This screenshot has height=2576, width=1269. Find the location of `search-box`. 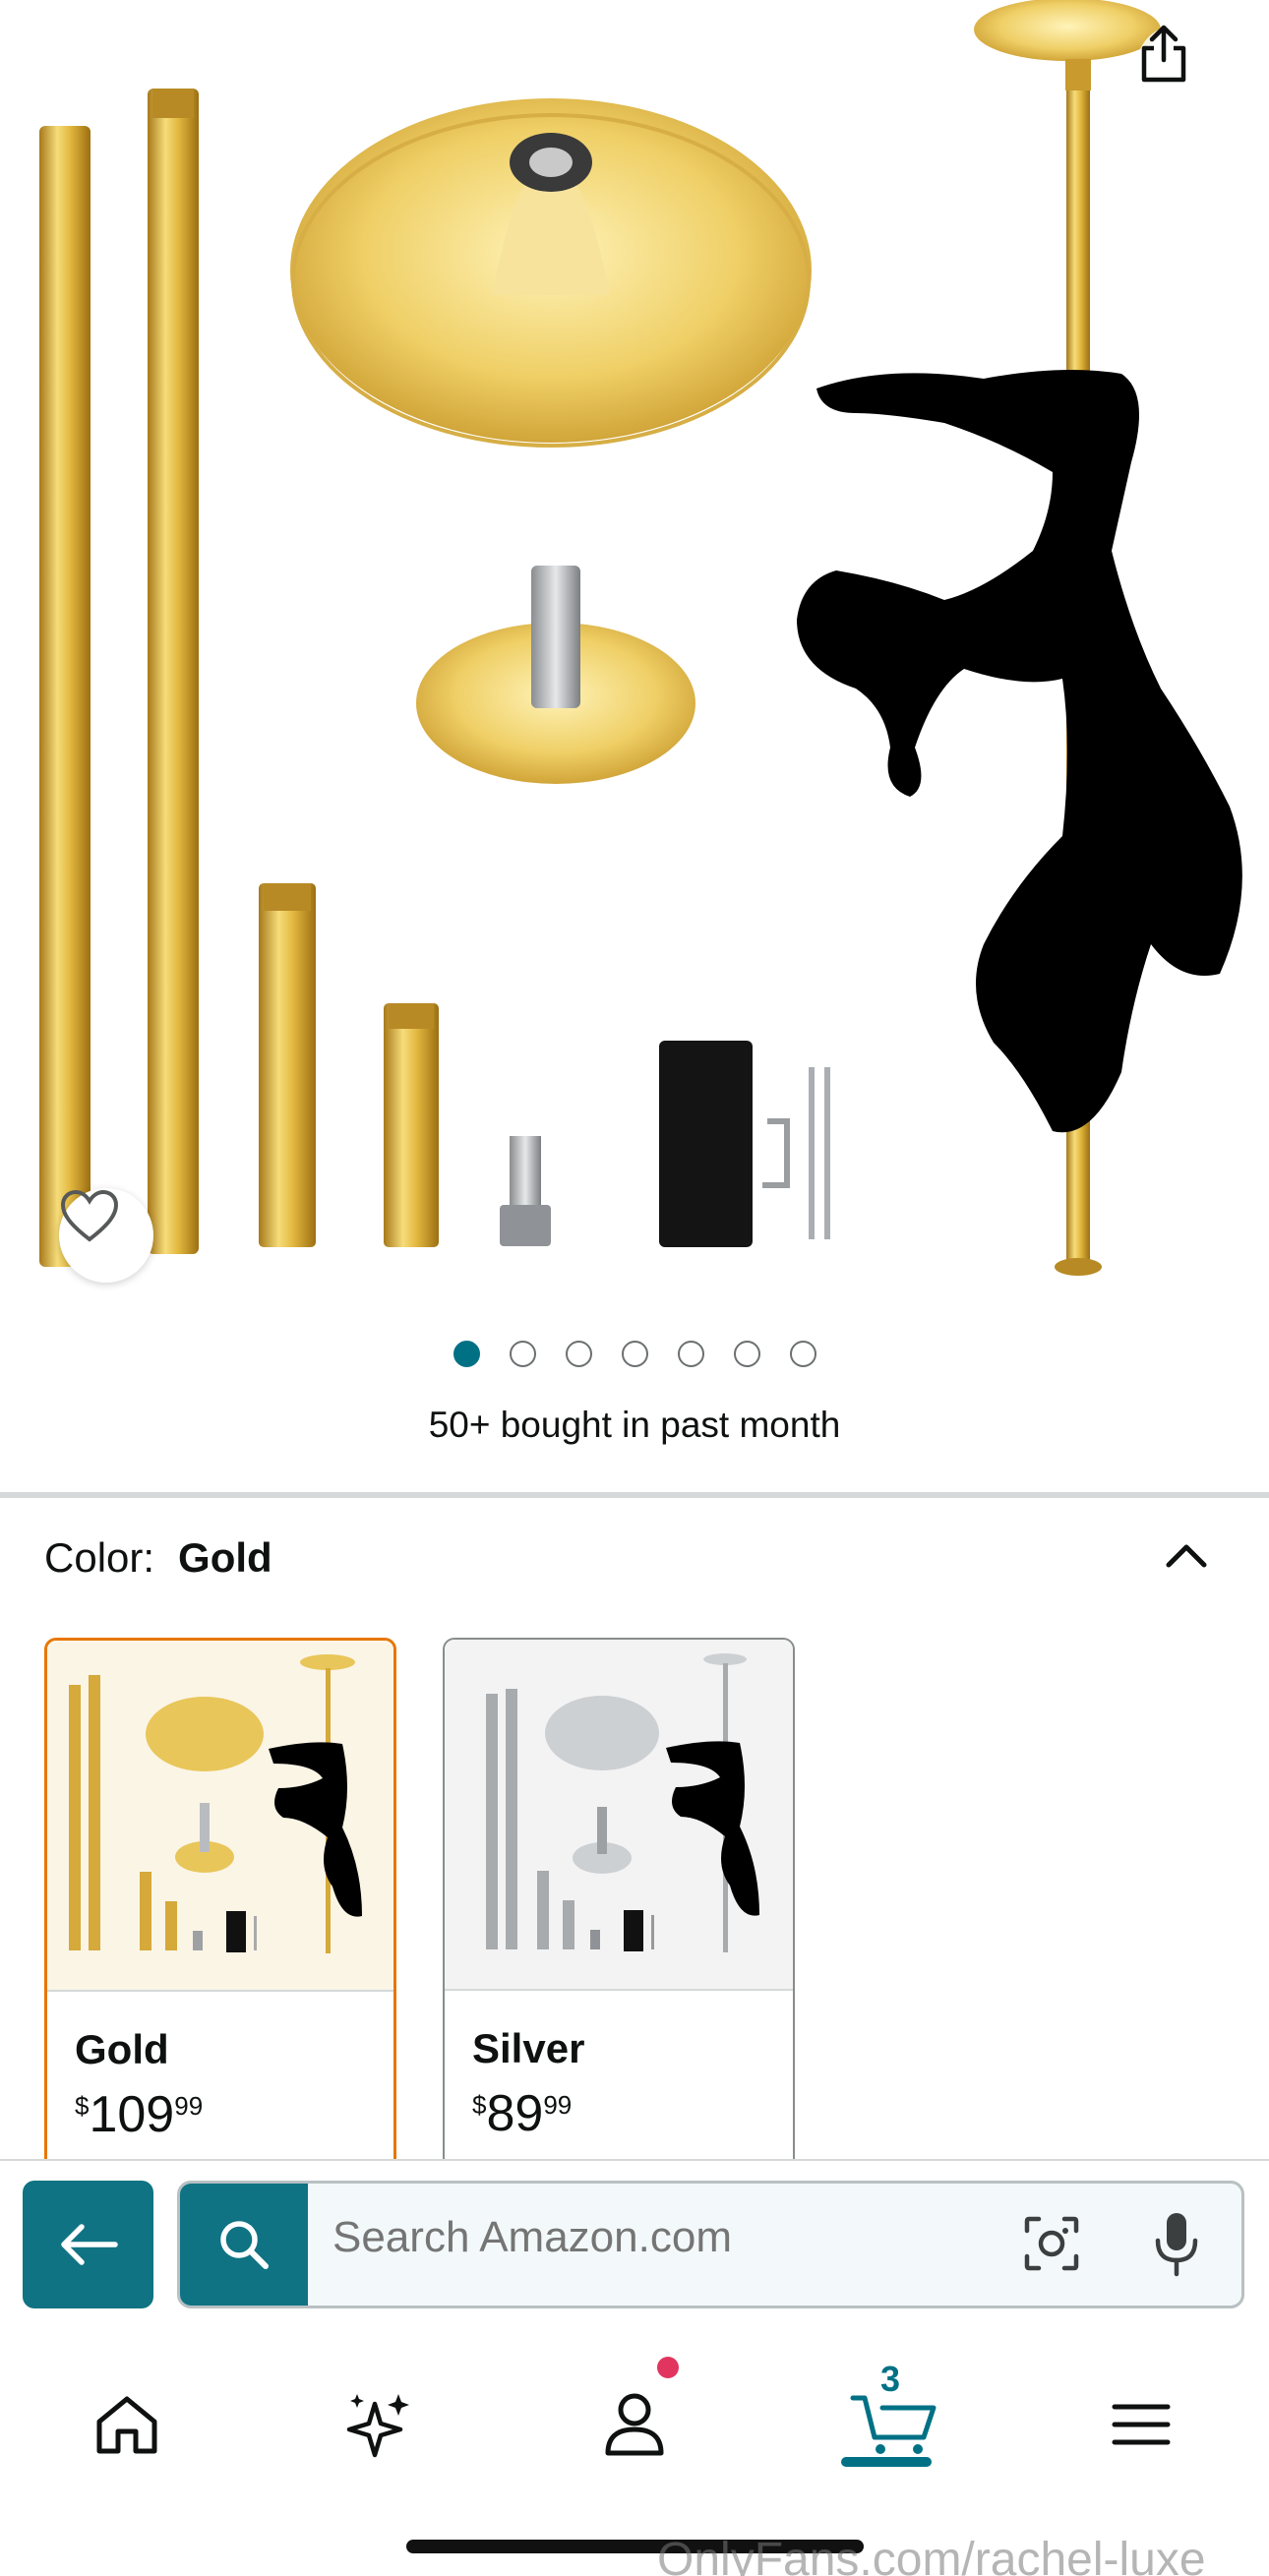

search-box is located at coordinates (710, 2245).